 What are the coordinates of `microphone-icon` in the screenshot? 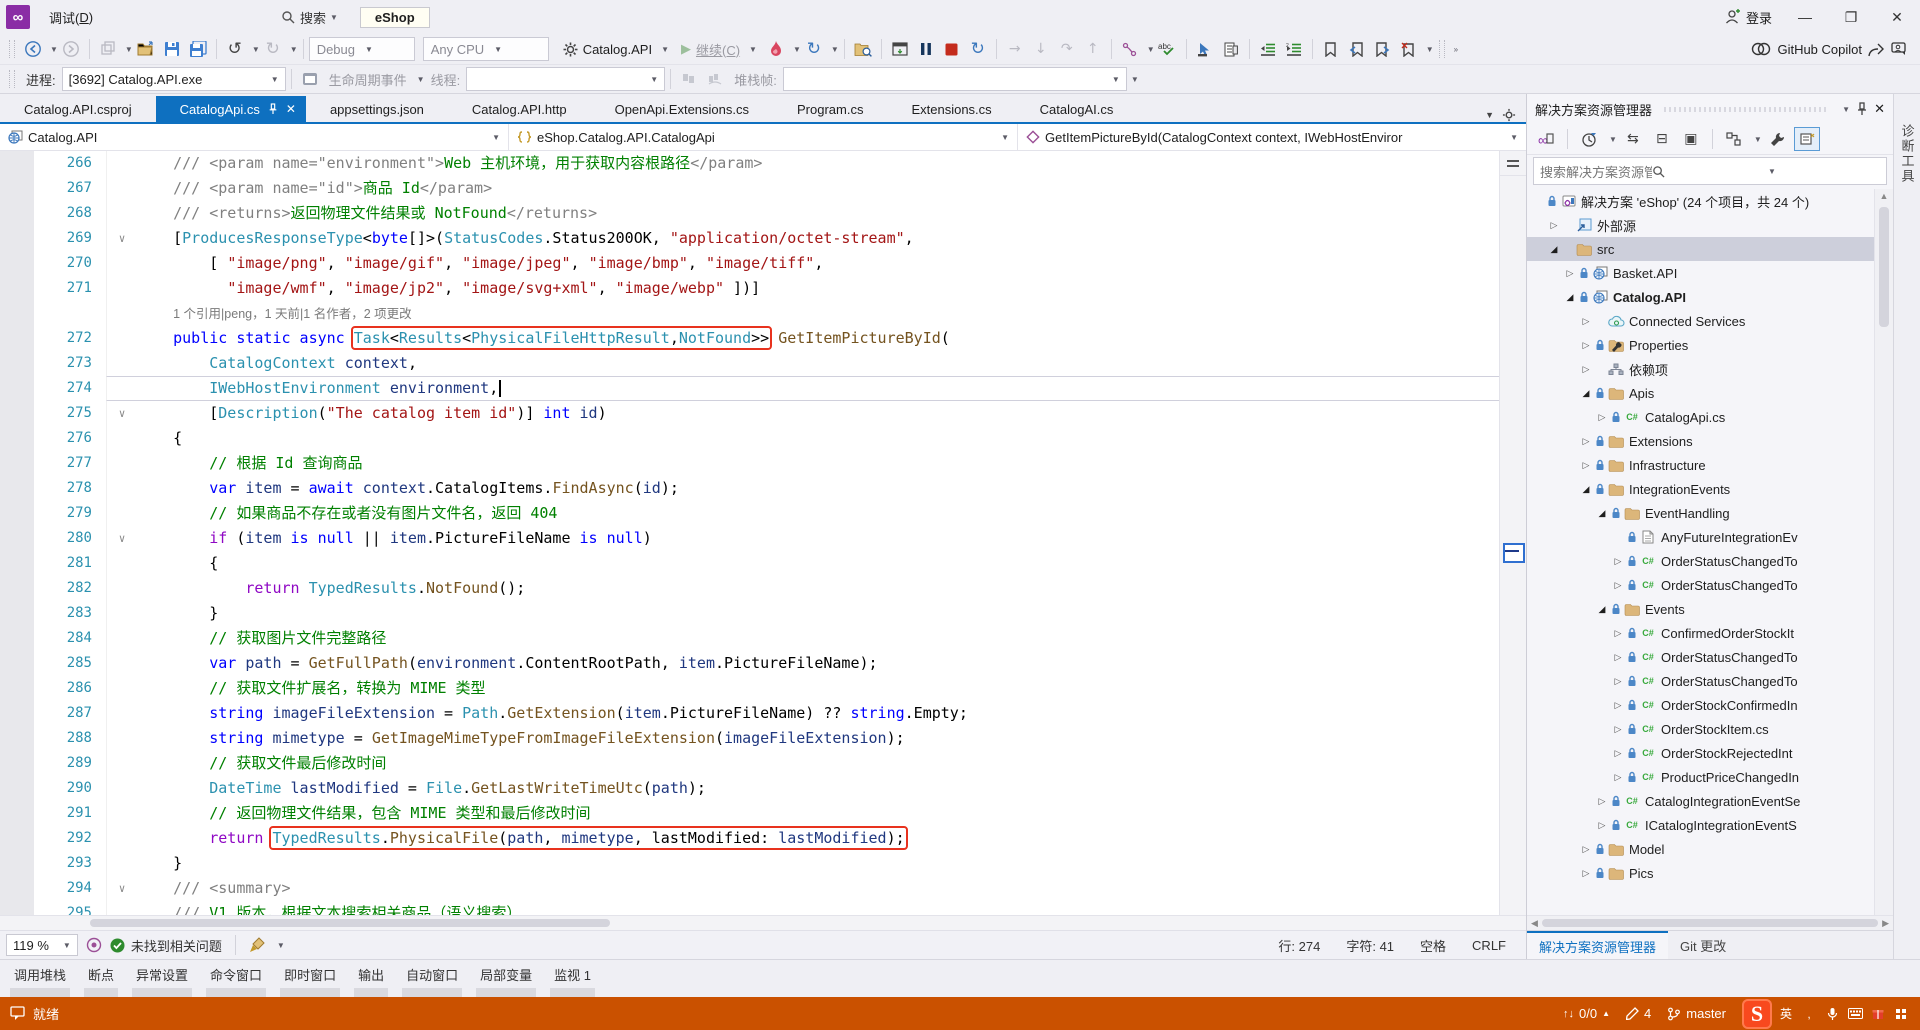 It's located at (1832, 1014).